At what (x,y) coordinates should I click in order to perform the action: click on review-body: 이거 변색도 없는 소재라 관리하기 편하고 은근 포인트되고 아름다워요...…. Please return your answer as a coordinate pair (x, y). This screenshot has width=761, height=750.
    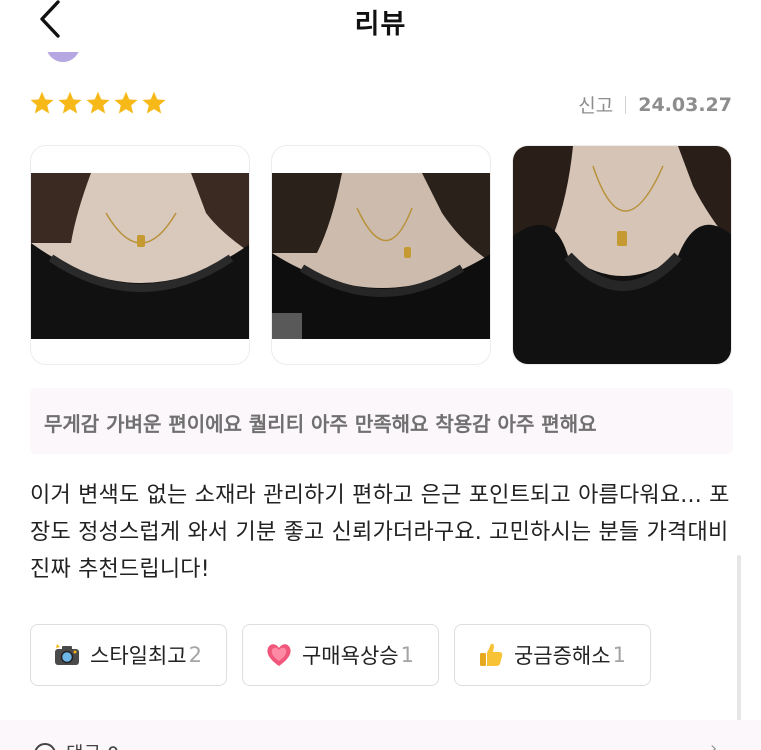
    Looking at the image, I should click on (380, 532).